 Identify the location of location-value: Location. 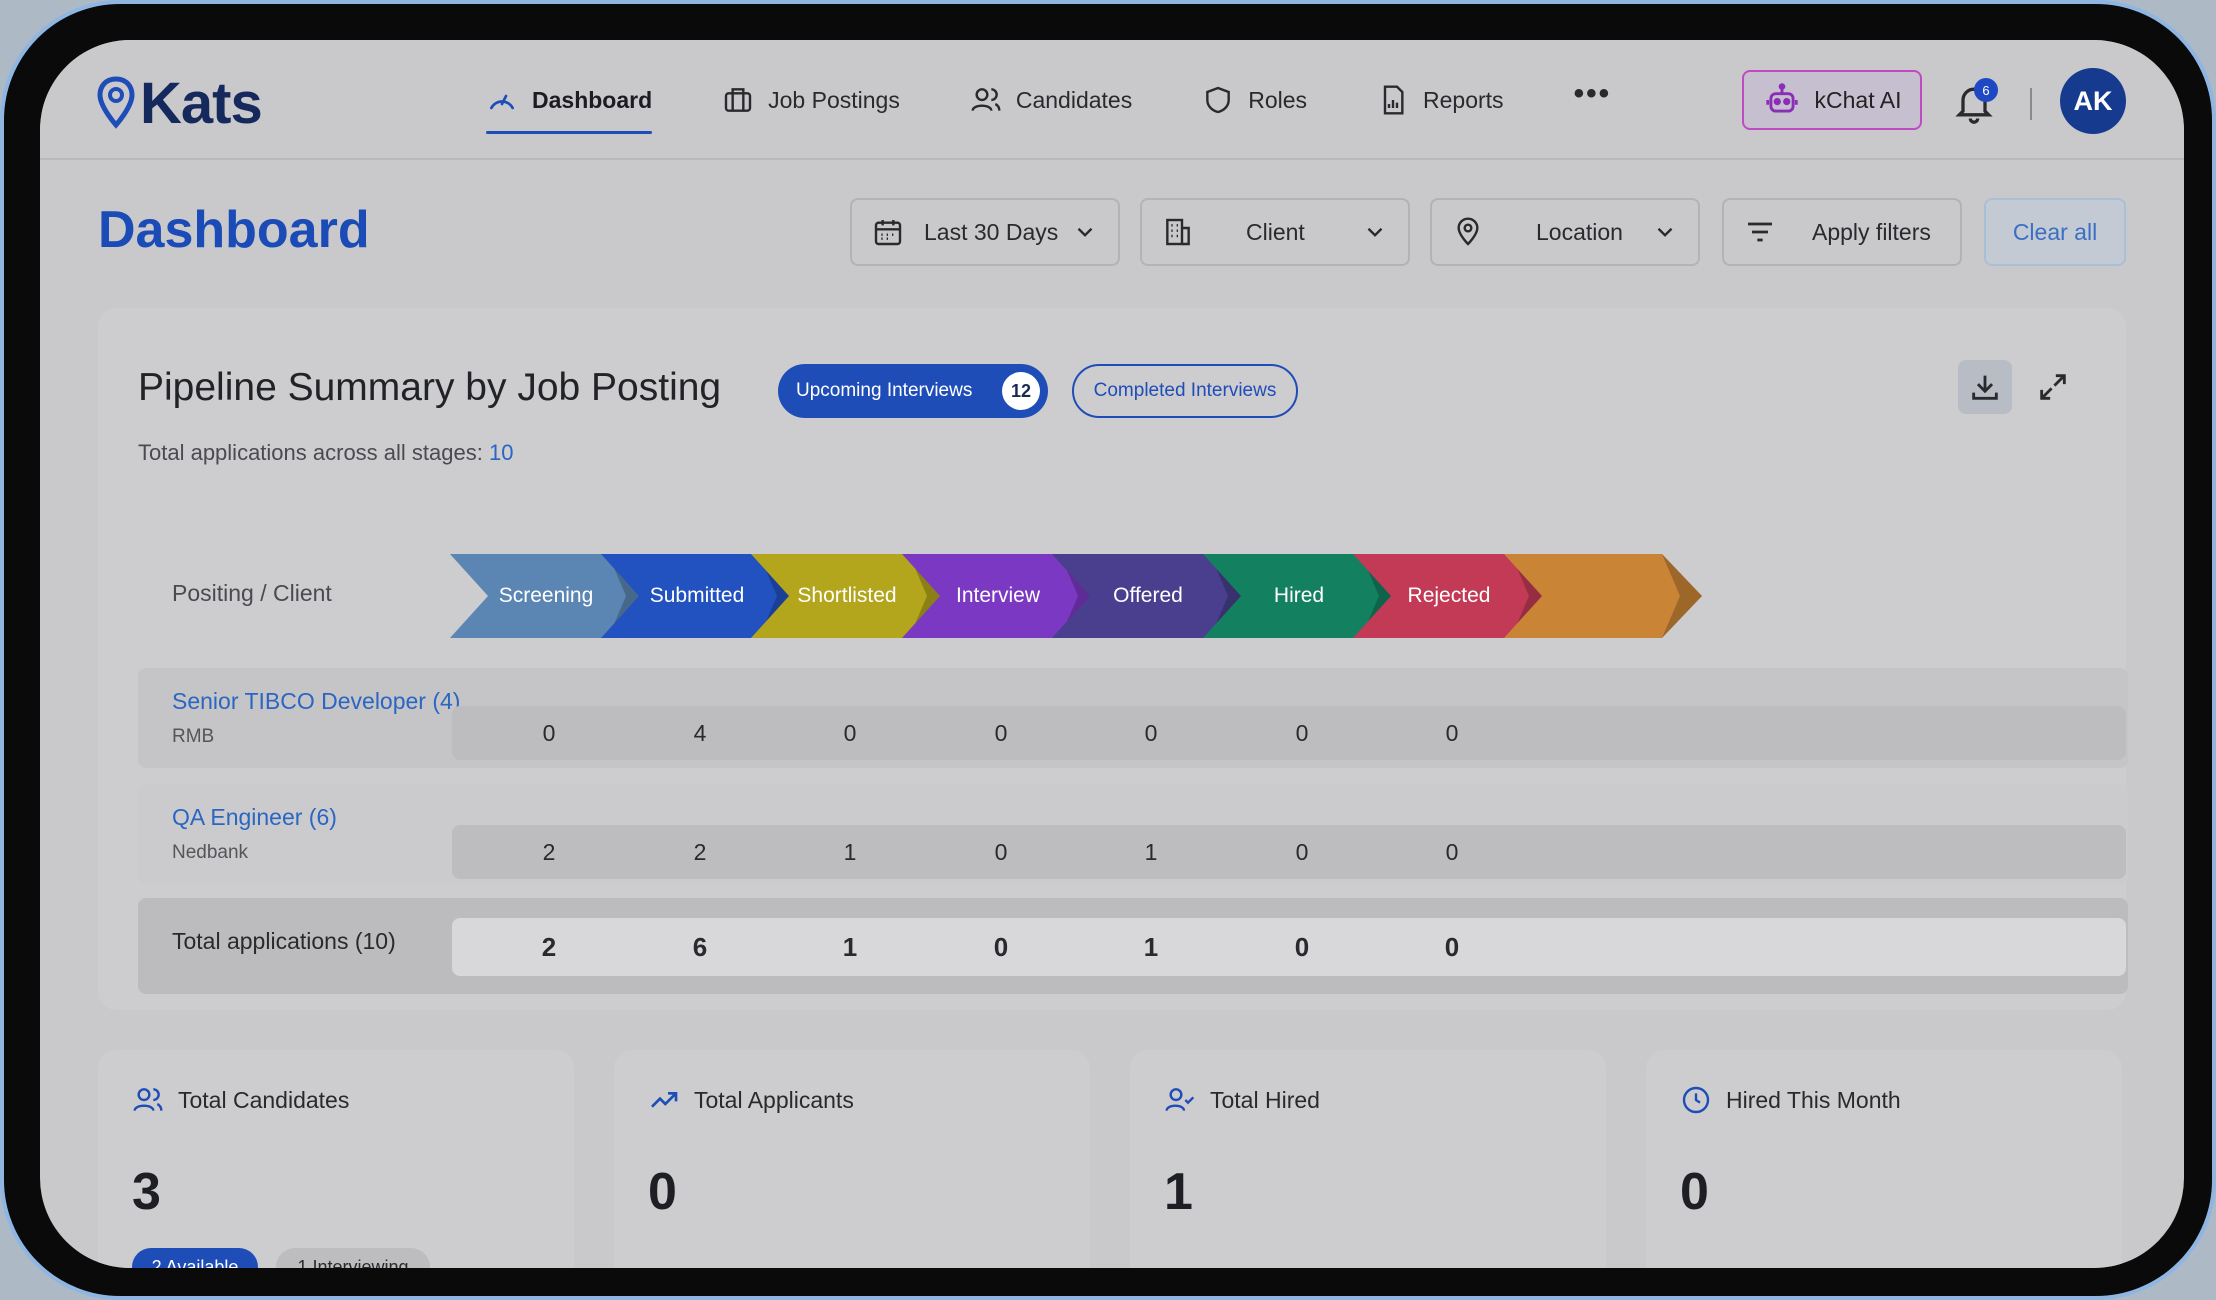
(1579, 231).